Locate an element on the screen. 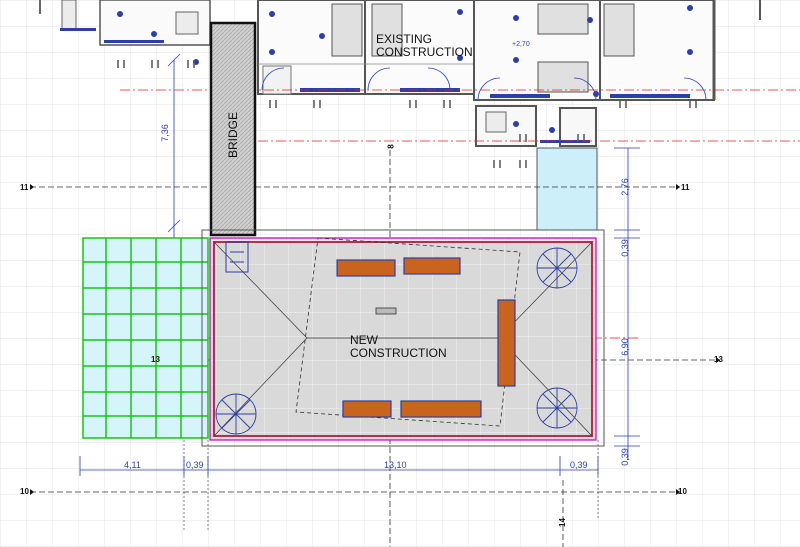 The width and height of the screenshot is (800, 547). dimension-bridge-length: 7,36 is located at coordinates (165, 133).